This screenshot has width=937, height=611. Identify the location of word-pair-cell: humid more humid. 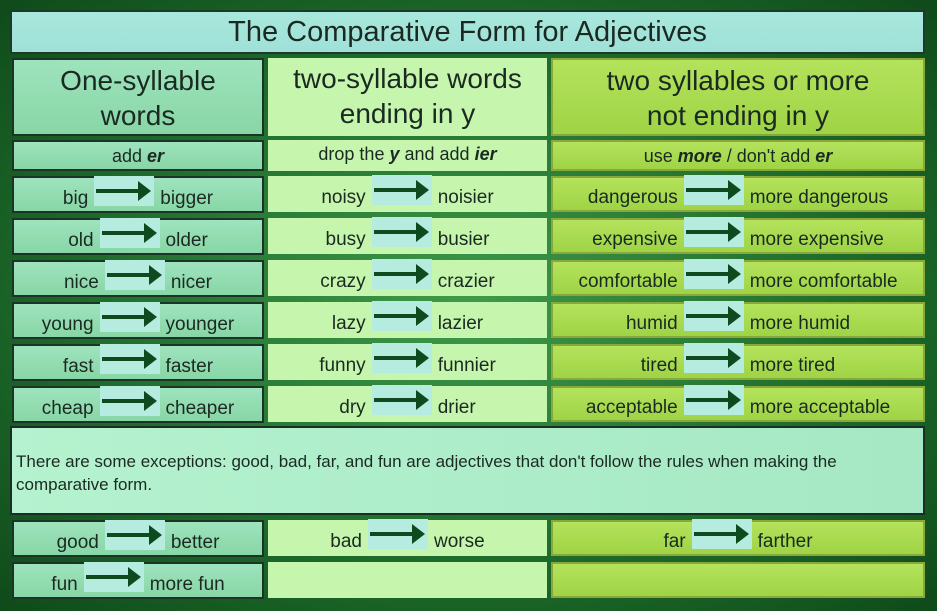
(738, 319).